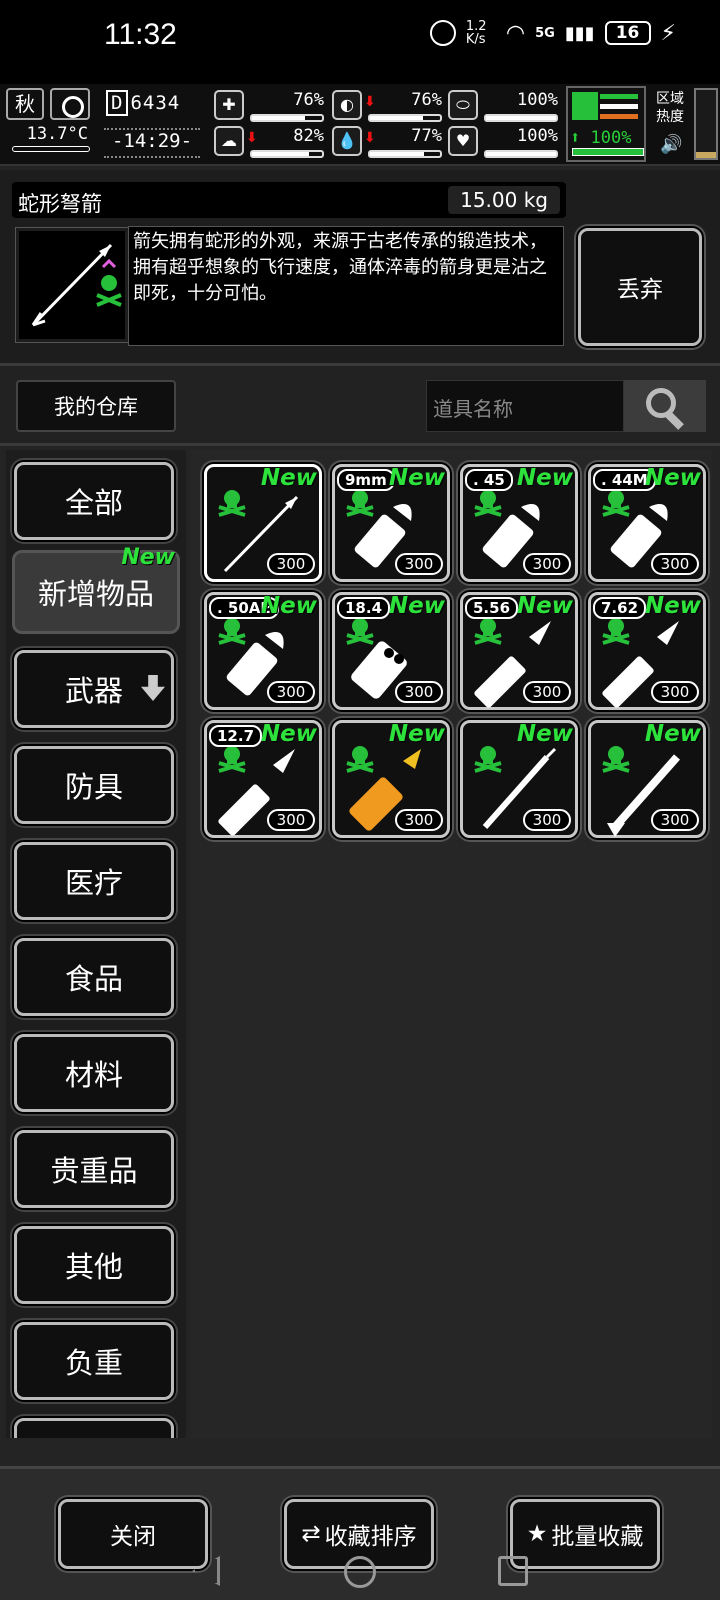 The height and width of the screenshot is (1600, 720). What do you see at coordinates (94, 977) in the screenshot?
I see `category-food: 食品` at bounding box center [94, 977].